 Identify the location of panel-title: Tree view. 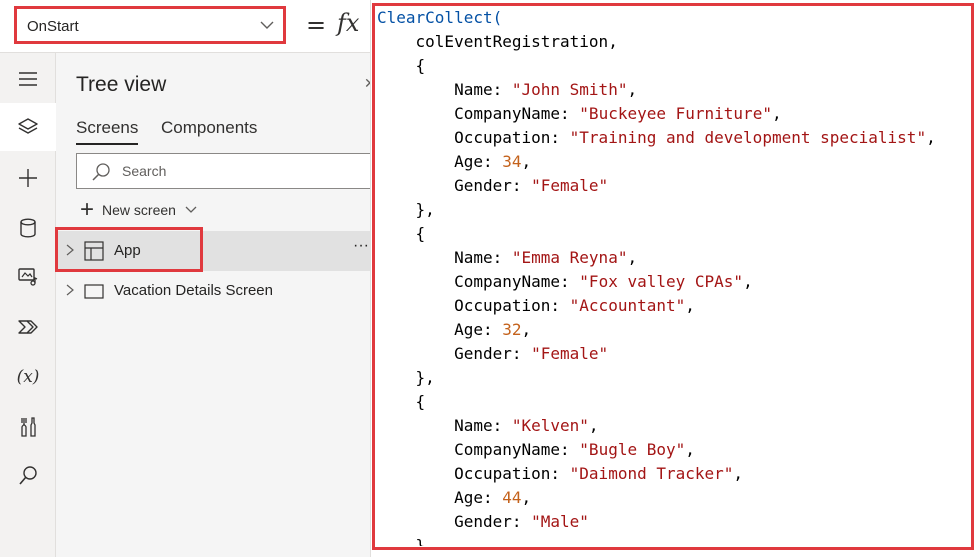
(121, 84).